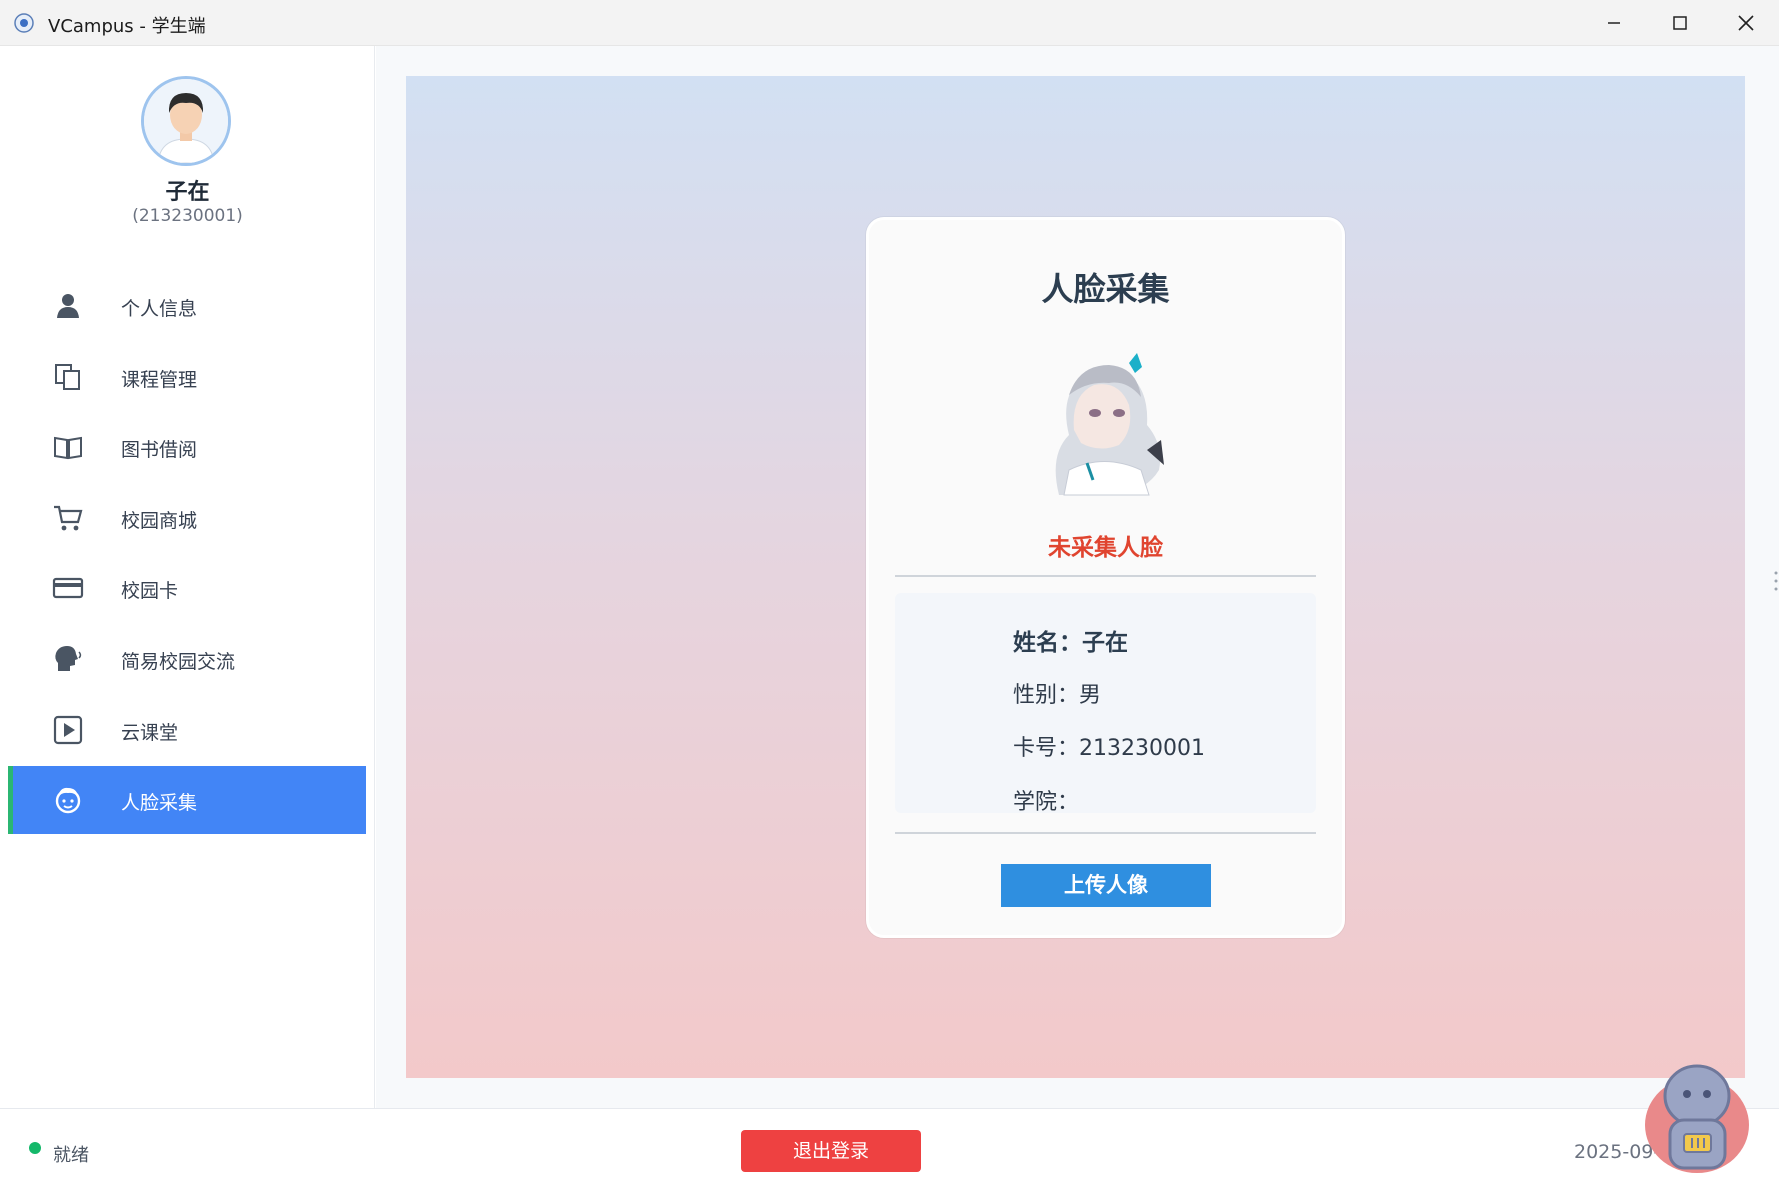 The width and height of the screenshot is (1779, 1190). I want to click on person-icon, so click(68, 306).